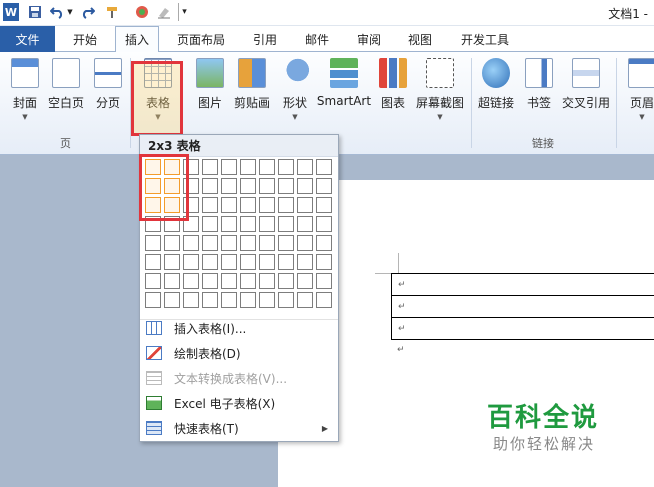  I want to click on undo-icon, so click(57, 12).